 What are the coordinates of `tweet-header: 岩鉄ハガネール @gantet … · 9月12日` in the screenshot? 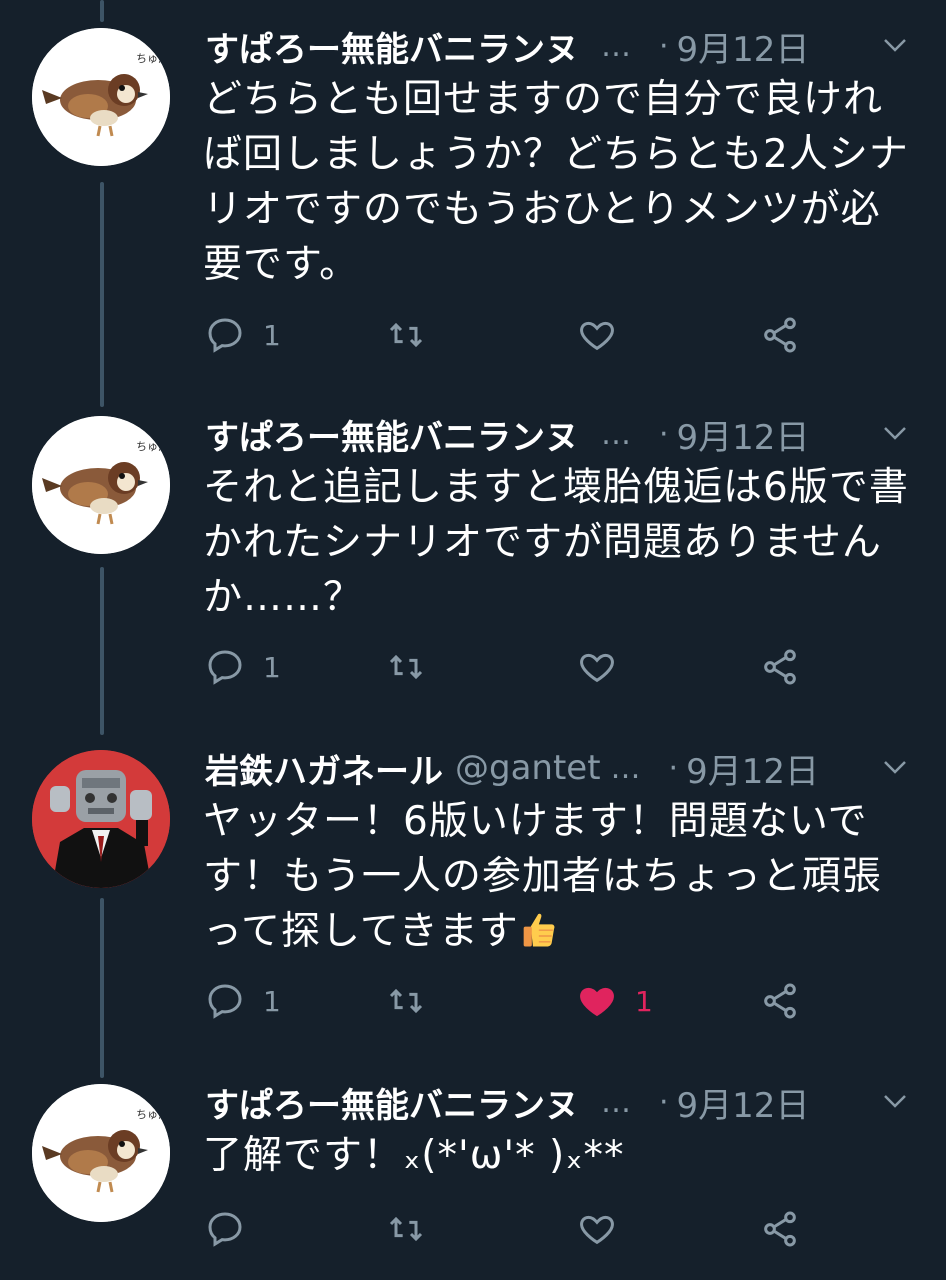 It's located at (560, 768).